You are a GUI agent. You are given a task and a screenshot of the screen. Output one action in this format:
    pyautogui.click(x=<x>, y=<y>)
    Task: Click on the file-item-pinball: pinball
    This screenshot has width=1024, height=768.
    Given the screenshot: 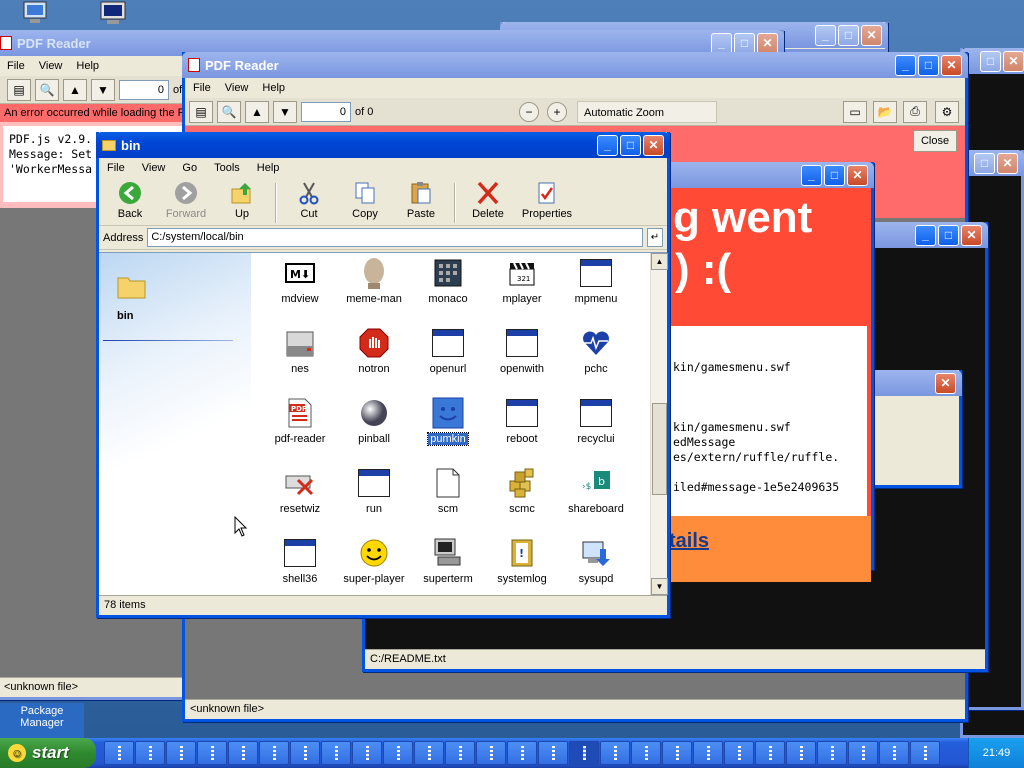 What is the action you would take?
    pyautogui.click(x=374, y=421)
    